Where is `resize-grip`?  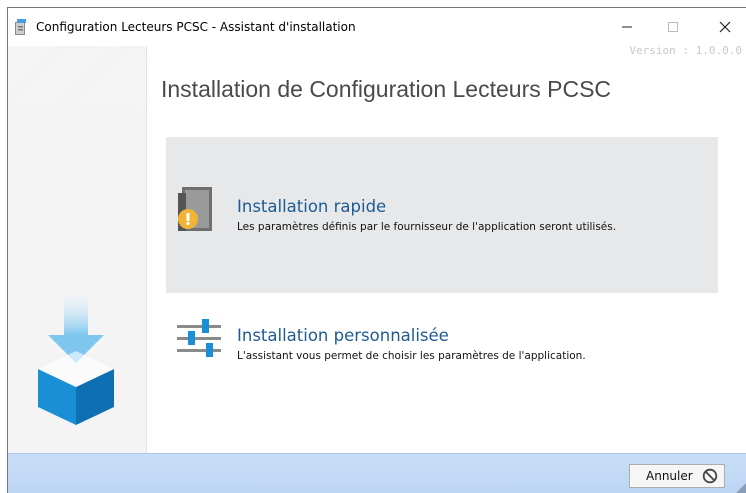 resize-grip is located at coordinates (740, 488).